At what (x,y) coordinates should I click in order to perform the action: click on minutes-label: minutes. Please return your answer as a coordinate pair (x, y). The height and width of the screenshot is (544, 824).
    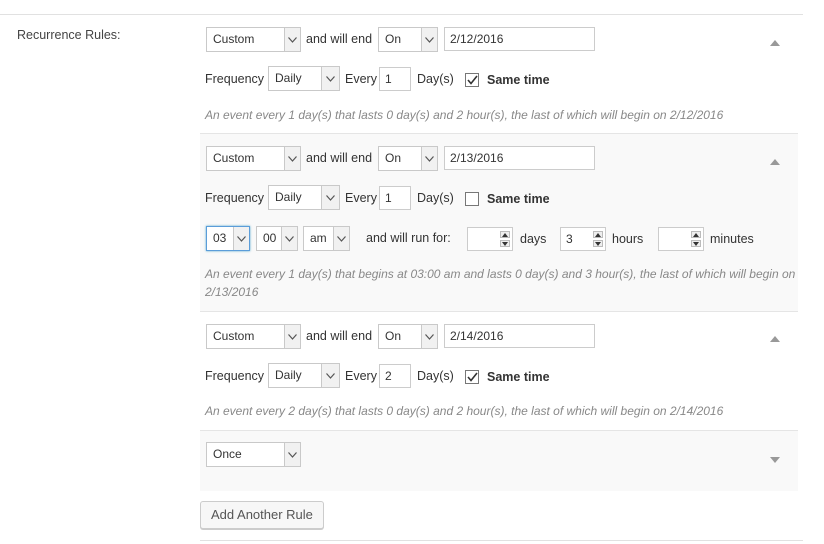
    Looking at the image, I should click on (732, 239).